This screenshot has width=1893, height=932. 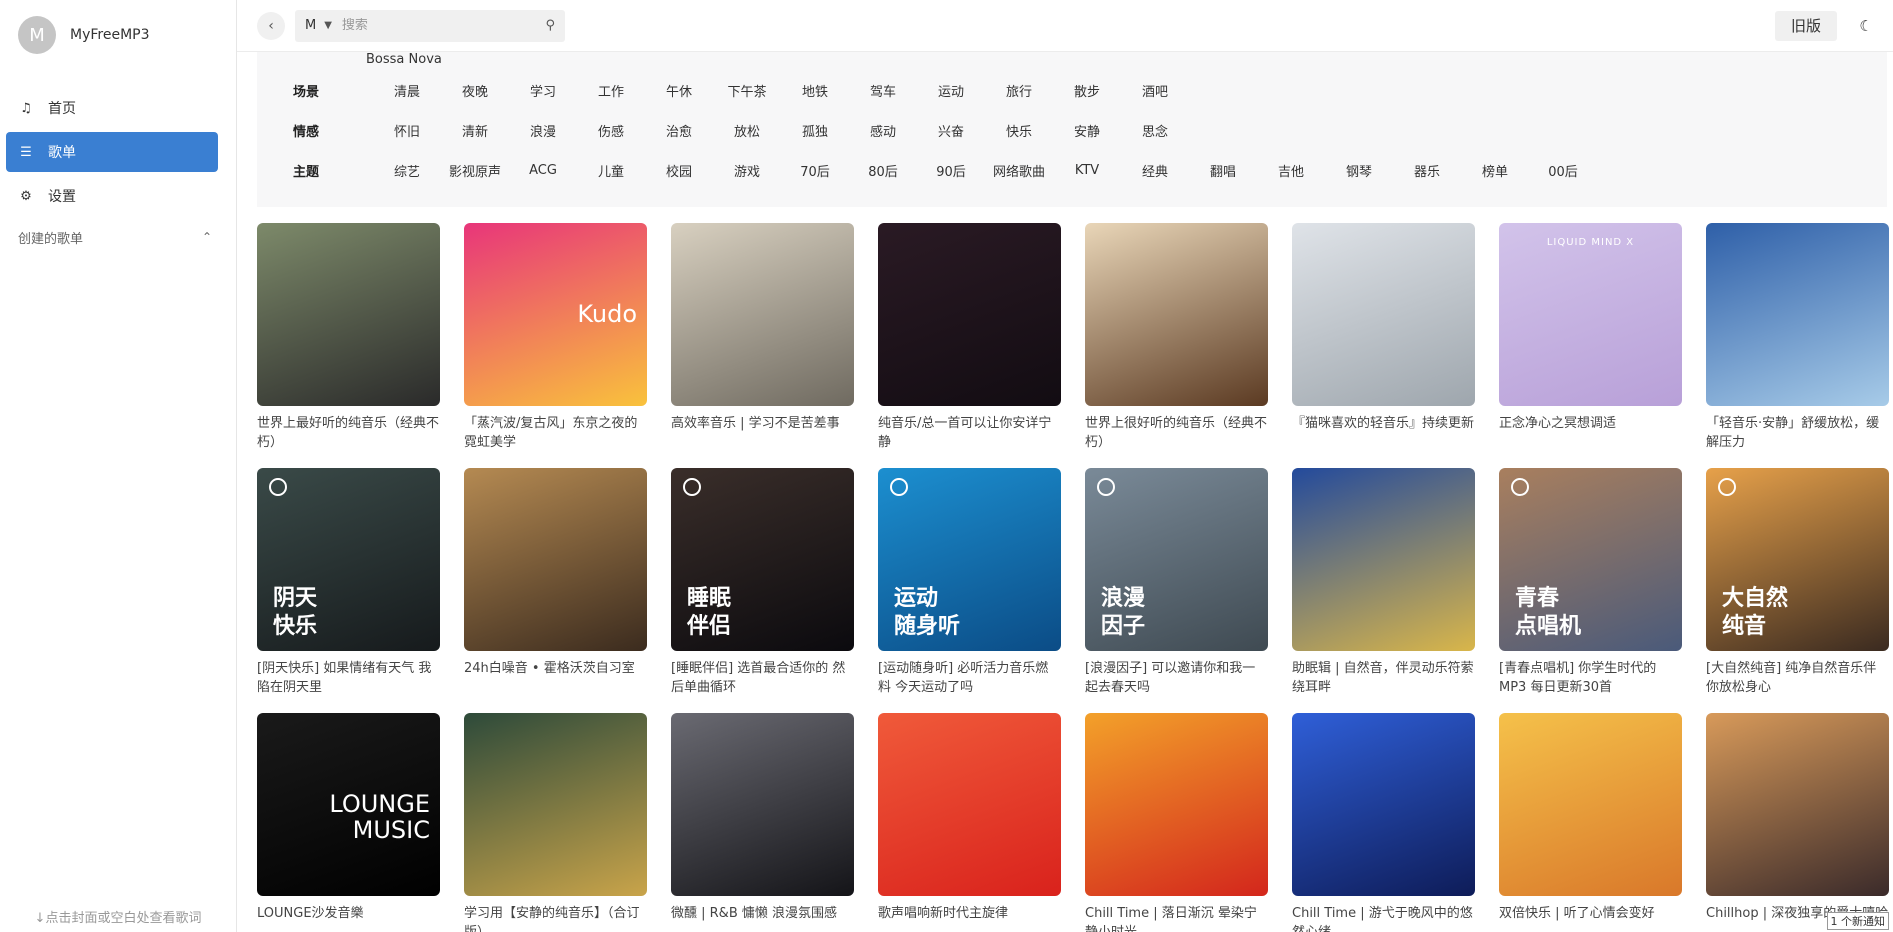 I want to click on search-engine-select: M, so click(x=310, y=25).